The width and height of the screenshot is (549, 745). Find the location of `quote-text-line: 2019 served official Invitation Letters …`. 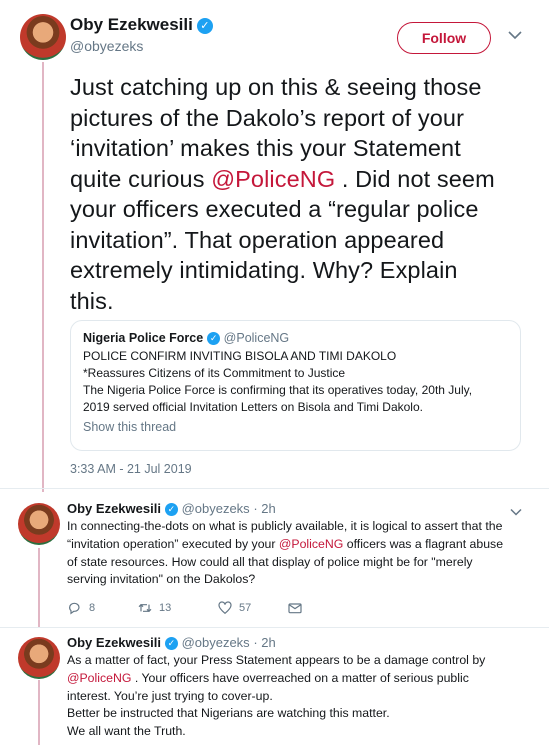

quote-text-line: 2019 served official Invitation Letters … is located at coordinates (253, 407).